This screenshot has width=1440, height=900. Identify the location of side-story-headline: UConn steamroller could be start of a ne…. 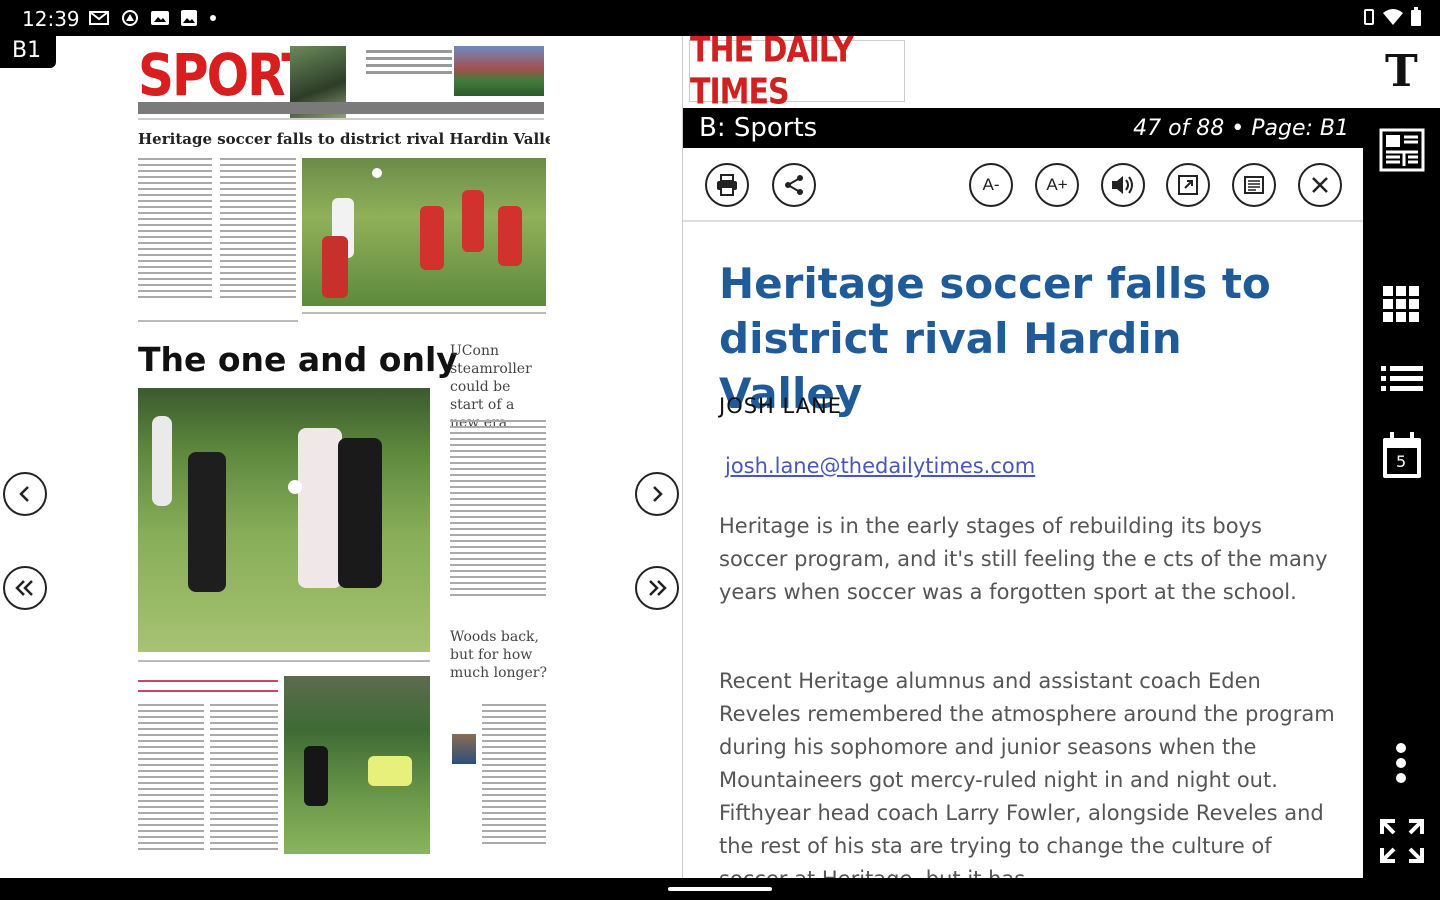
(499, 387).